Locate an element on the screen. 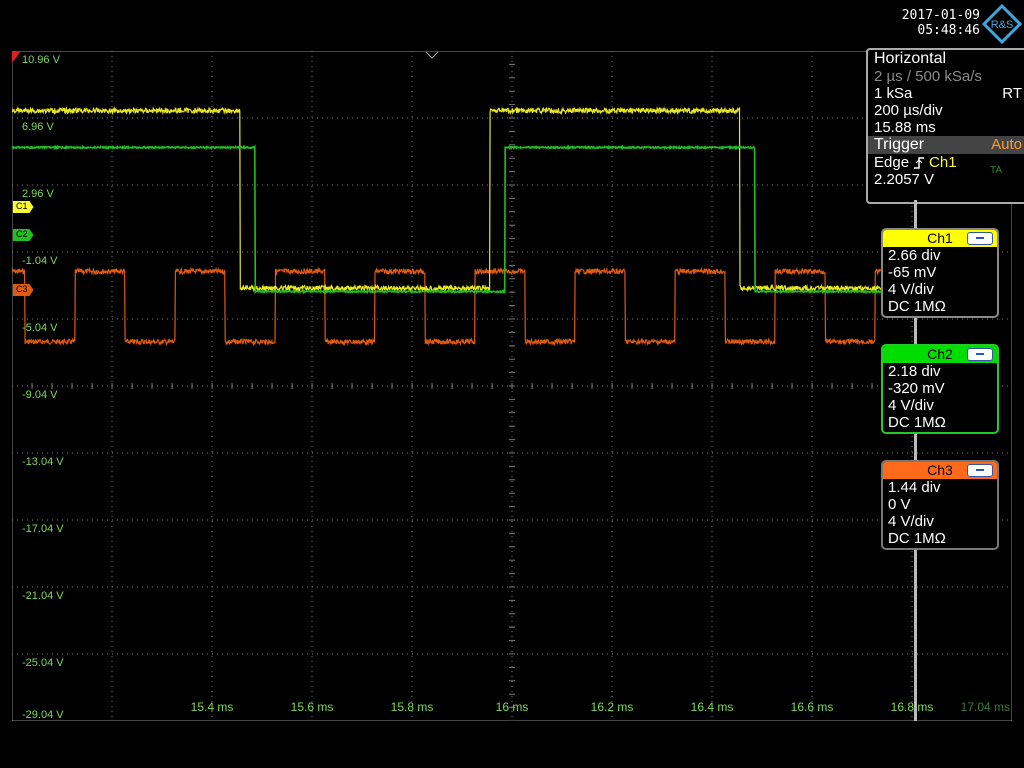 The image size is (1024, 768). ch3-scale: 4 V/div is located at coordinates (911, 521).